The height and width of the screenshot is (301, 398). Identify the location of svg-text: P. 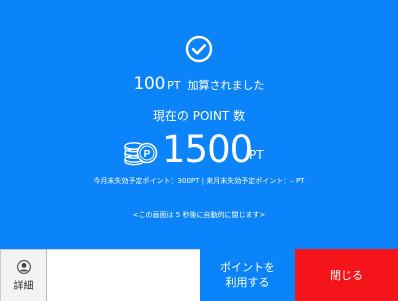
(147, 154).